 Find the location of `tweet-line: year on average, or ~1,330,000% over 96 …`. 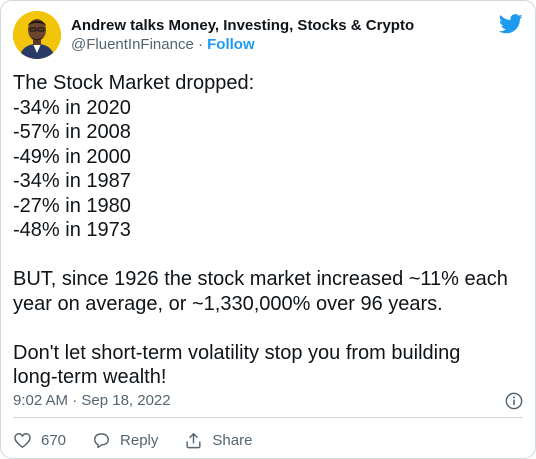

tweet-line: year on average, or ~1,330,000% over 96 … is located at coordinates (228, 303).